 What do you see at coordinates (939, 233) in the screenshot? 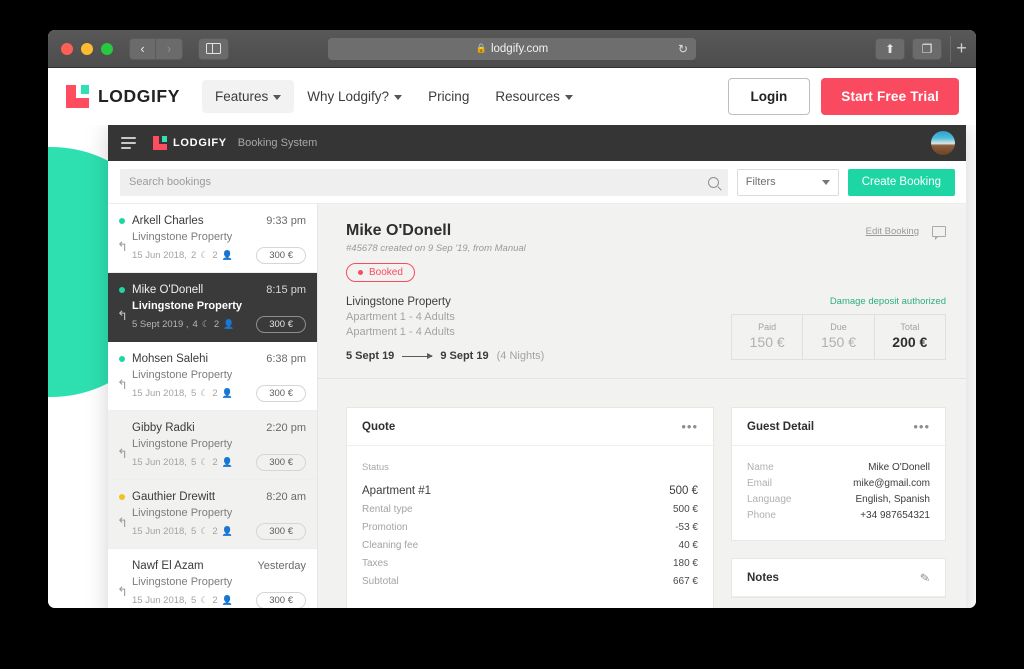
I see `comment-icon` at bounding box center [939, 233].